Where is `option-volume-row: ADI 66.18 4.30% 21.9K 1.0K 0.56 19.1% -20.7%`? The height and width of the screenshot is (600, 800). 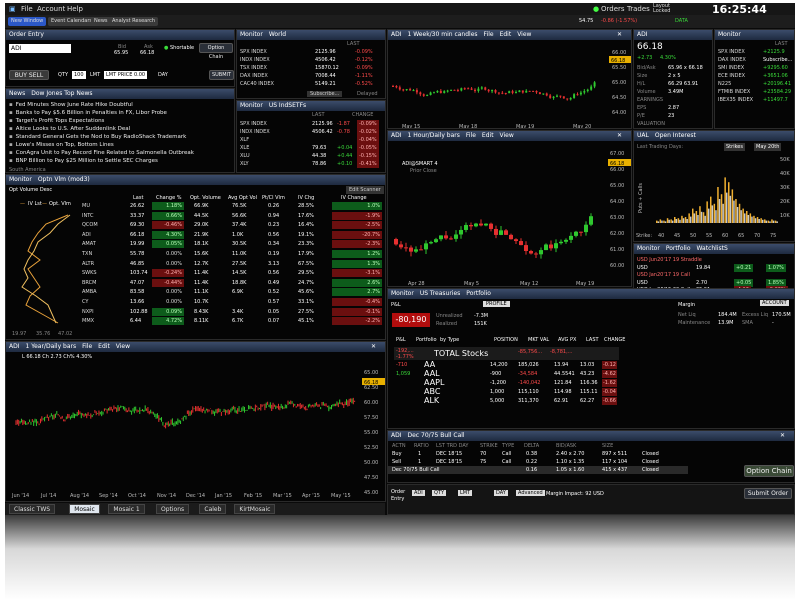 option-volume-row: ADI 66.18 4.30% 21.9K 1.0K 0.56 19.1% -20.7% is located at coordinates (233, 234).